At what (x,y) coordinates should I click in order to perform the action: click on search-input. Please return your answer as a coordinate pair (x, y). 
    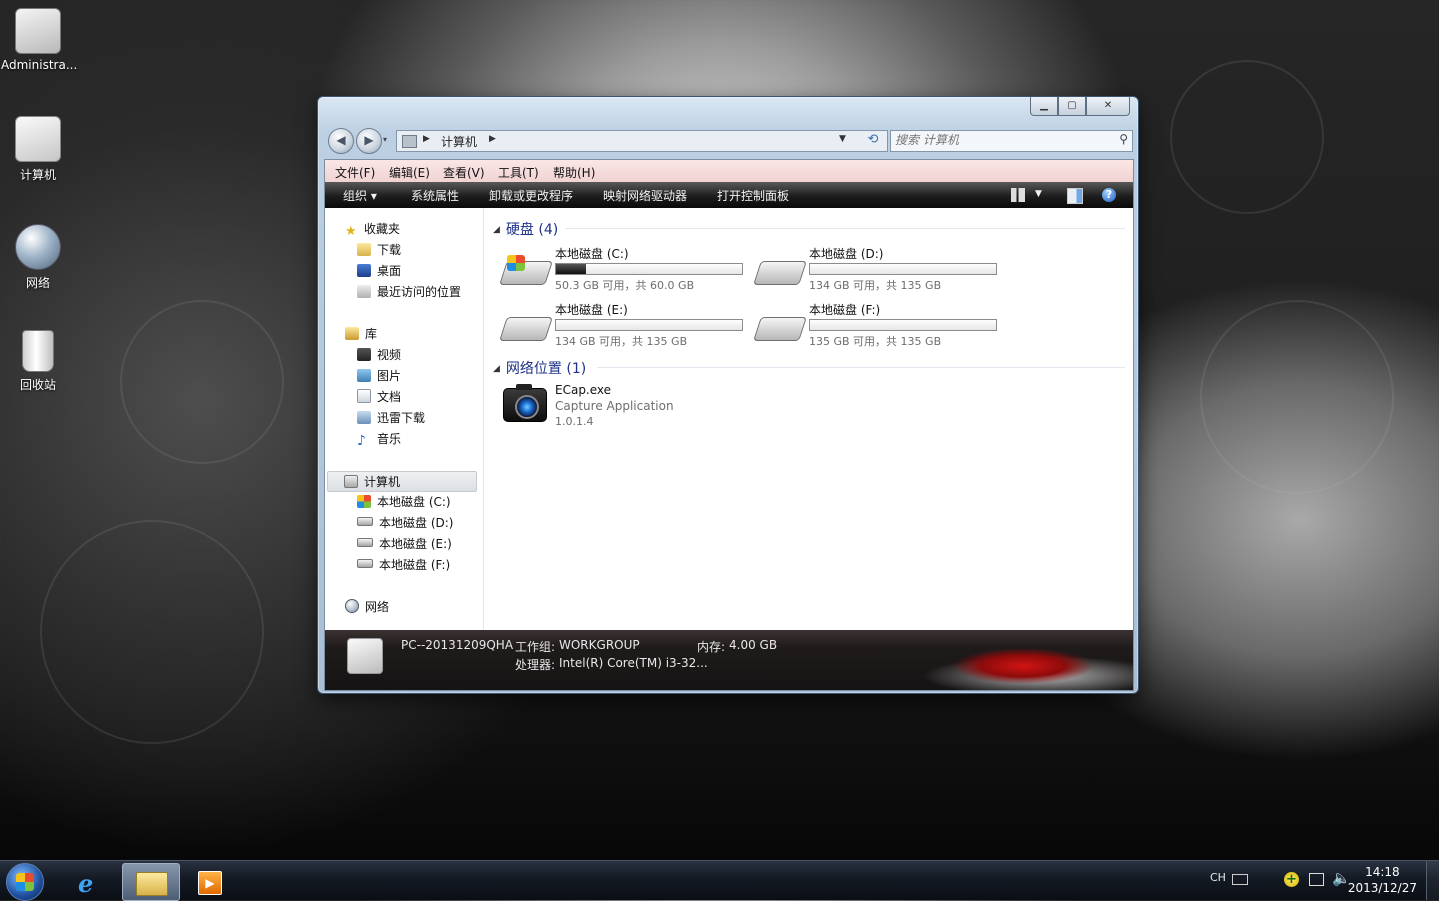
    Looking at the image, I should click on (1000, 140).